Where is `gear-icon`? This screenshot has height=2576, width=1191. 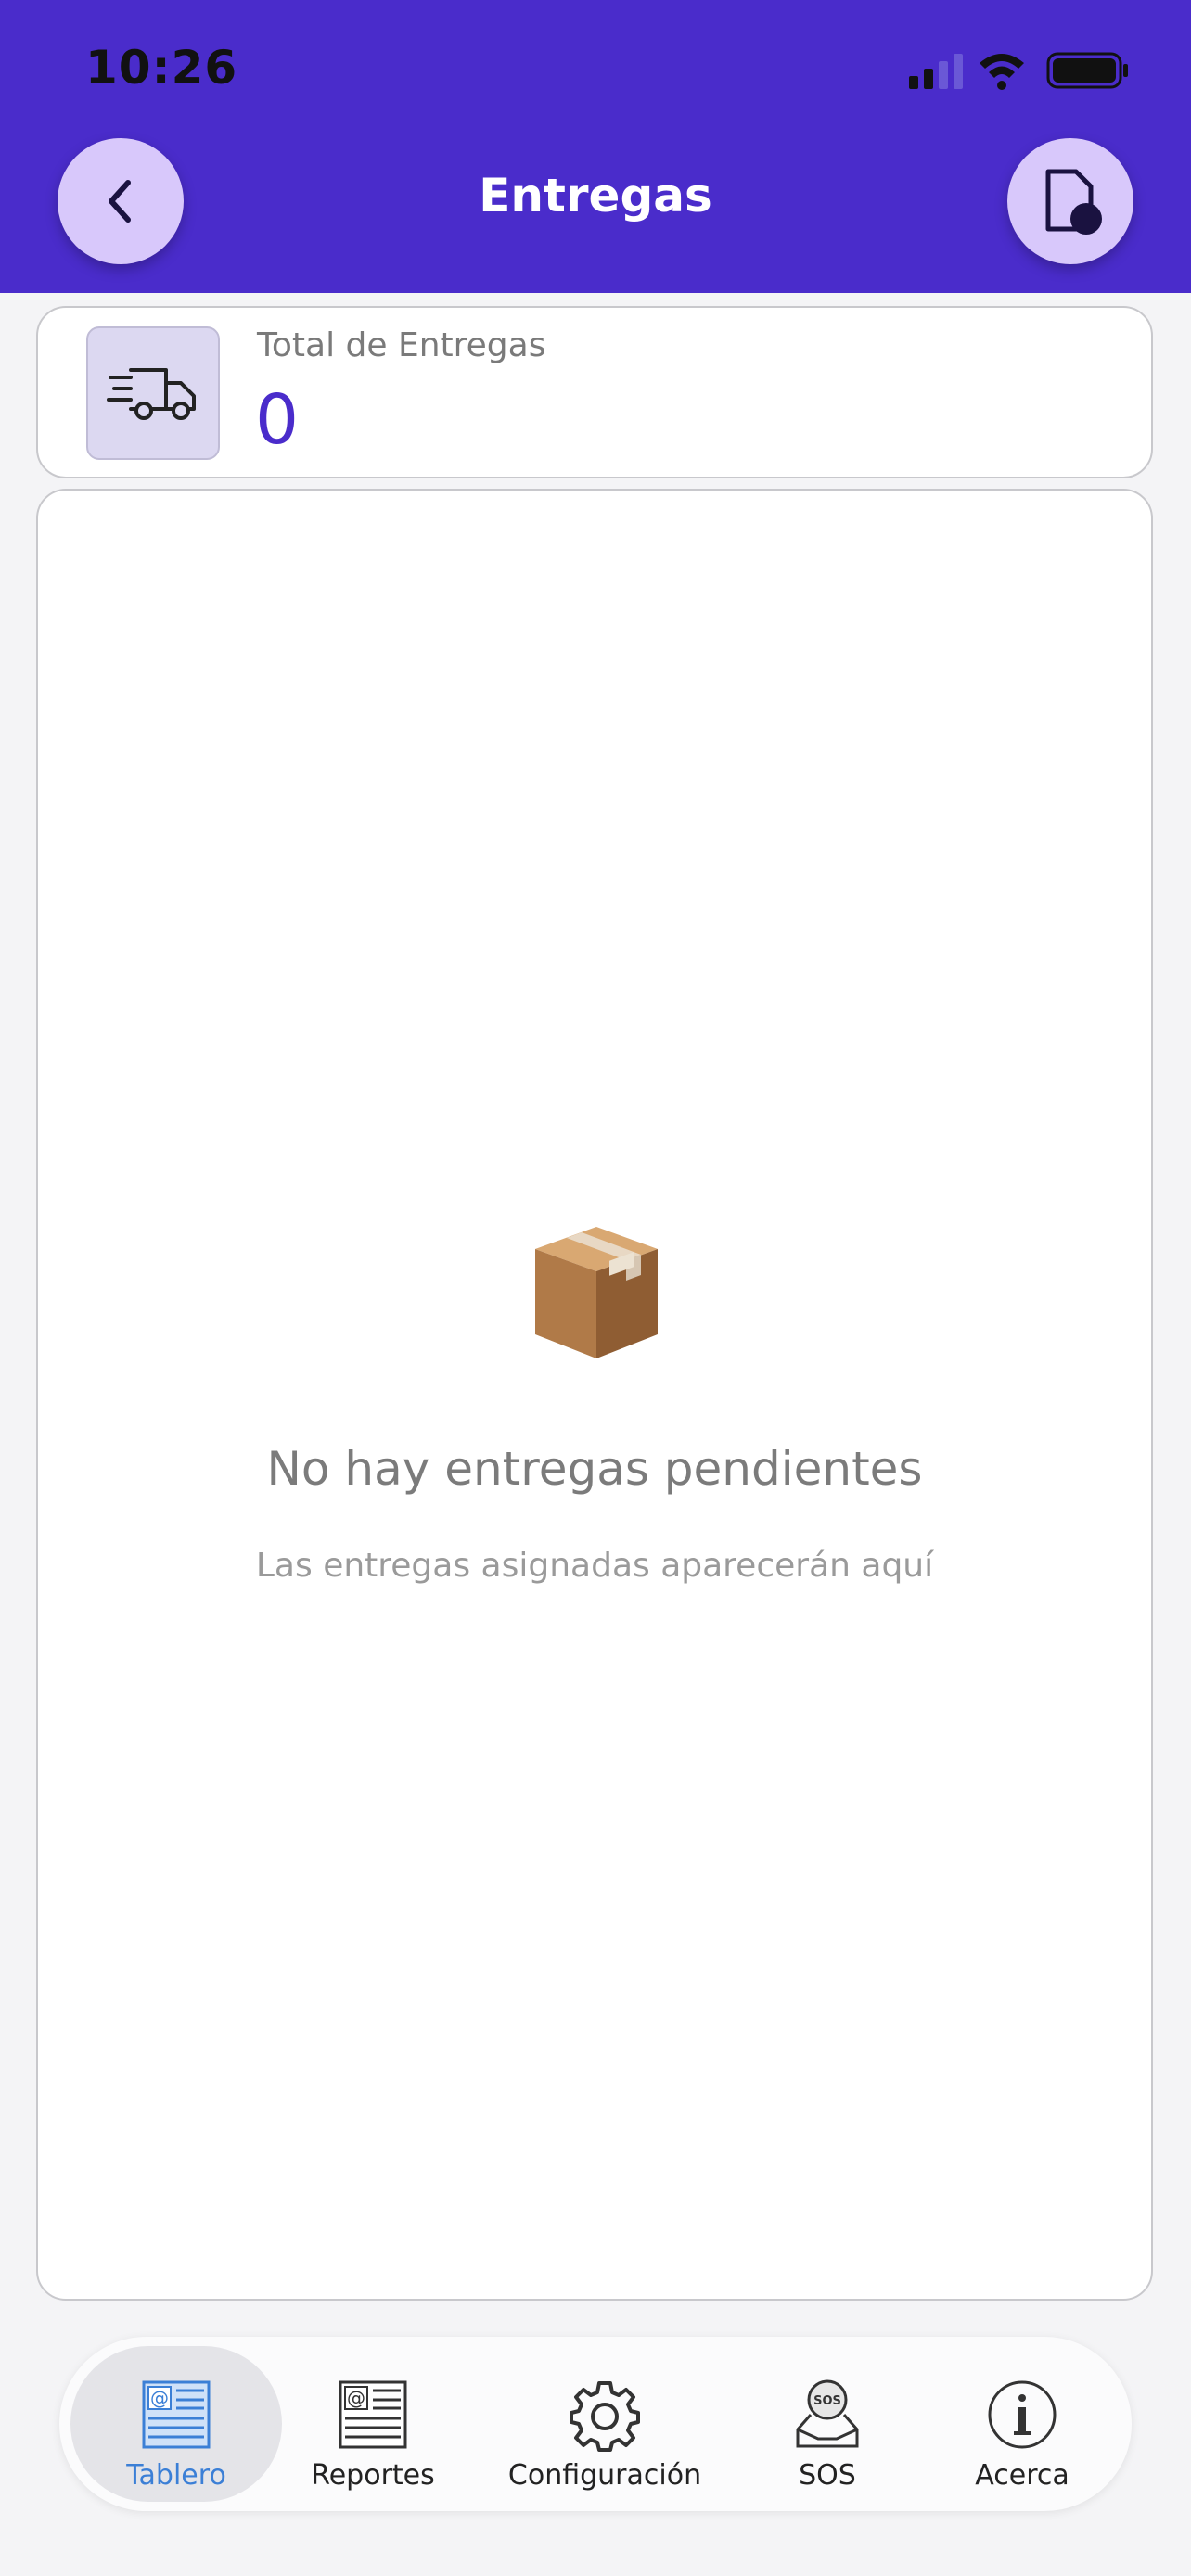
gear-icon is located at coordinates (605, 2415).